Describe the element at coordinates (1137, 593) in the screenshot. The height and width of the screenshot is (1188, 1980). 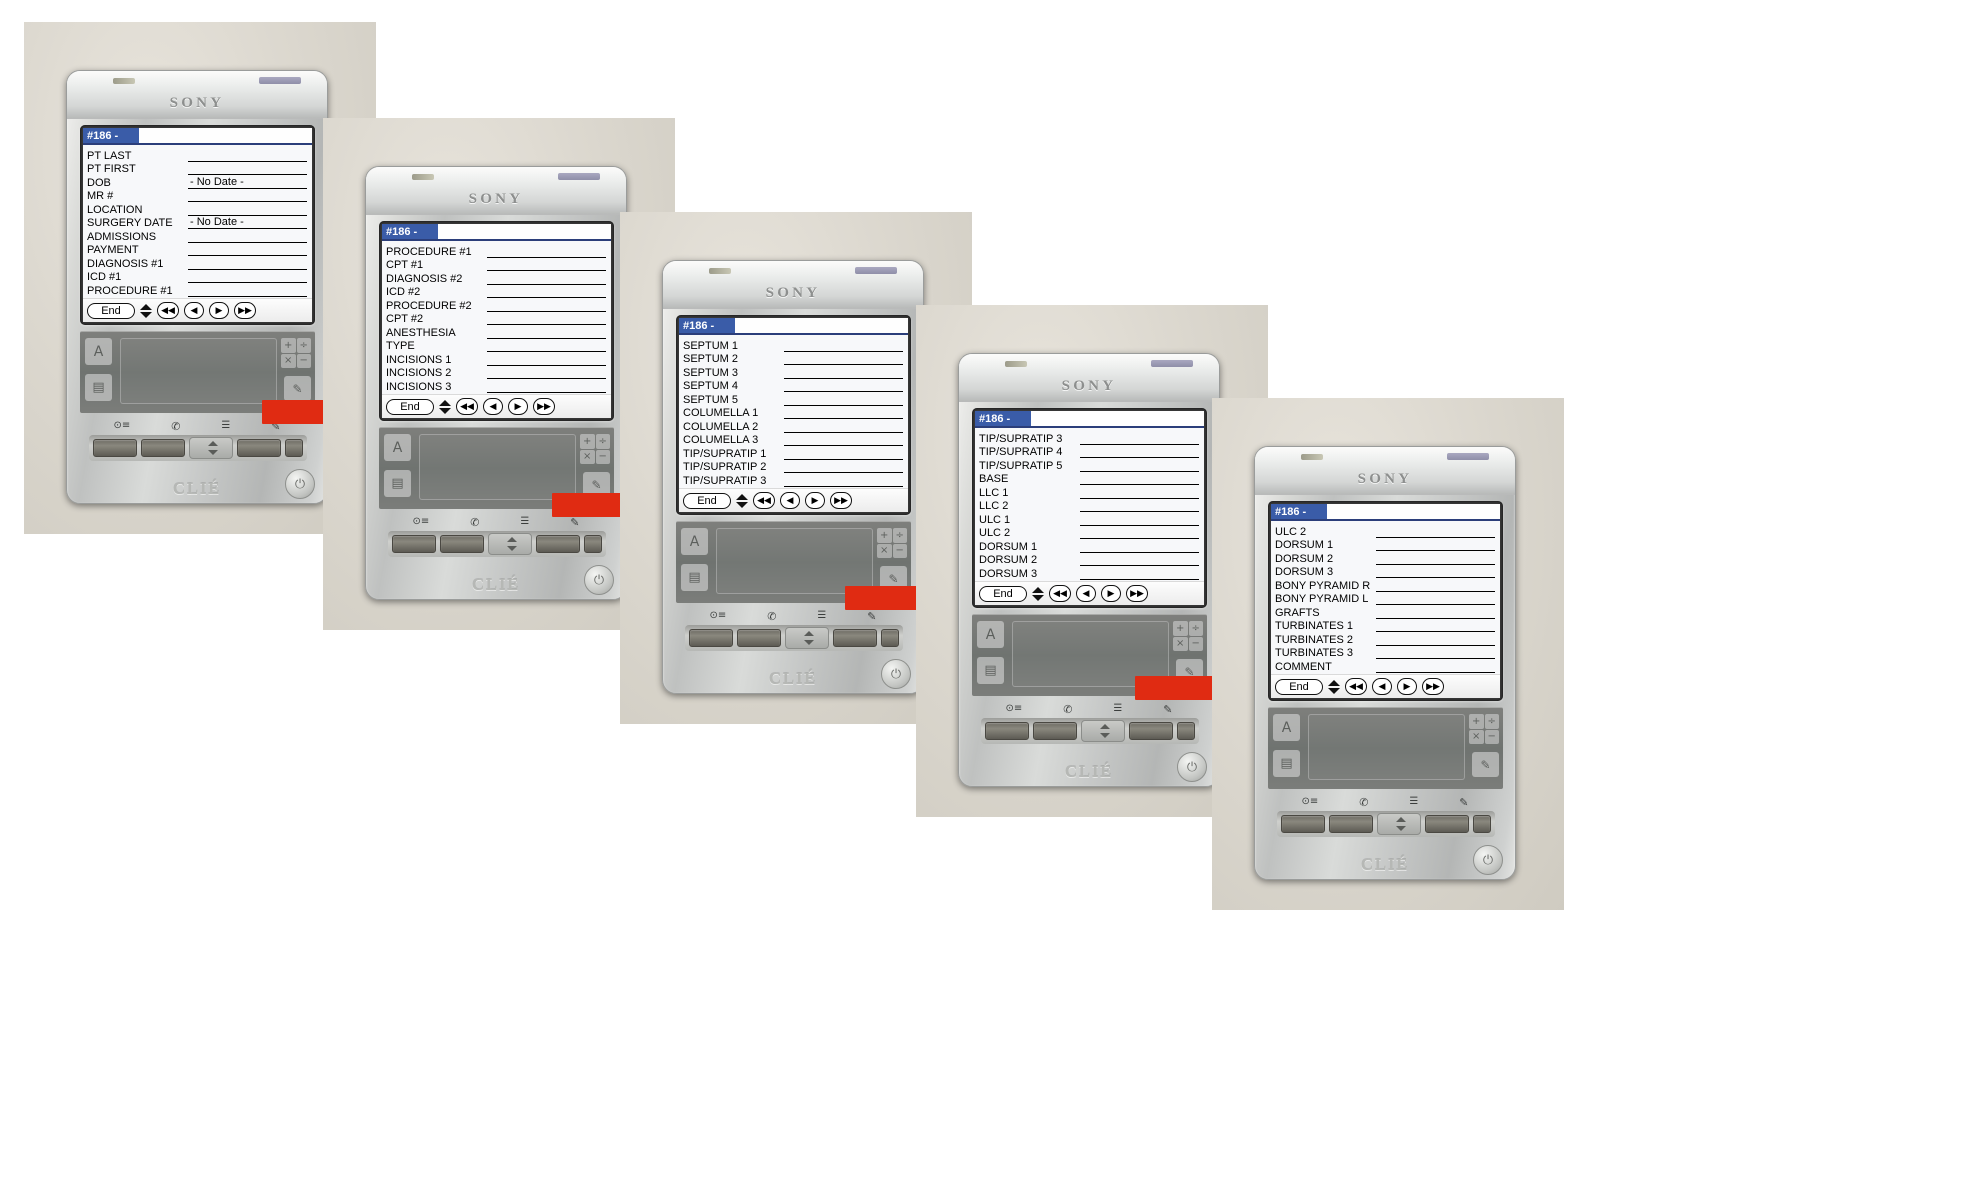
I see `nav-last-button-4: ▶▶` at that location.